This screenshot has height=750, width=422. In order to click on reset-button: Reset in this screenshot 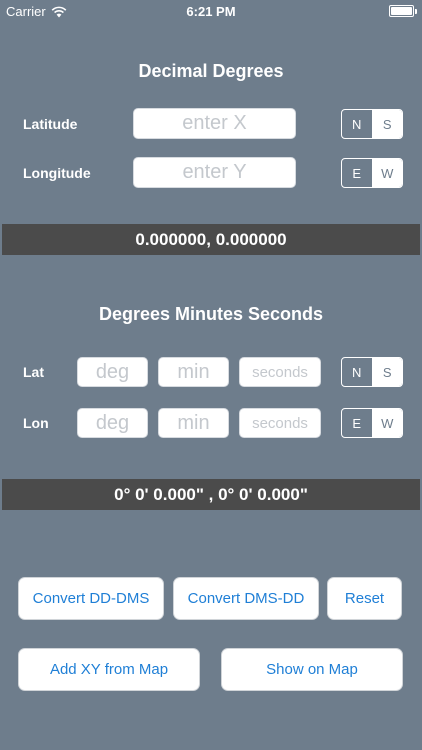, I will do `click(364, 598)`.